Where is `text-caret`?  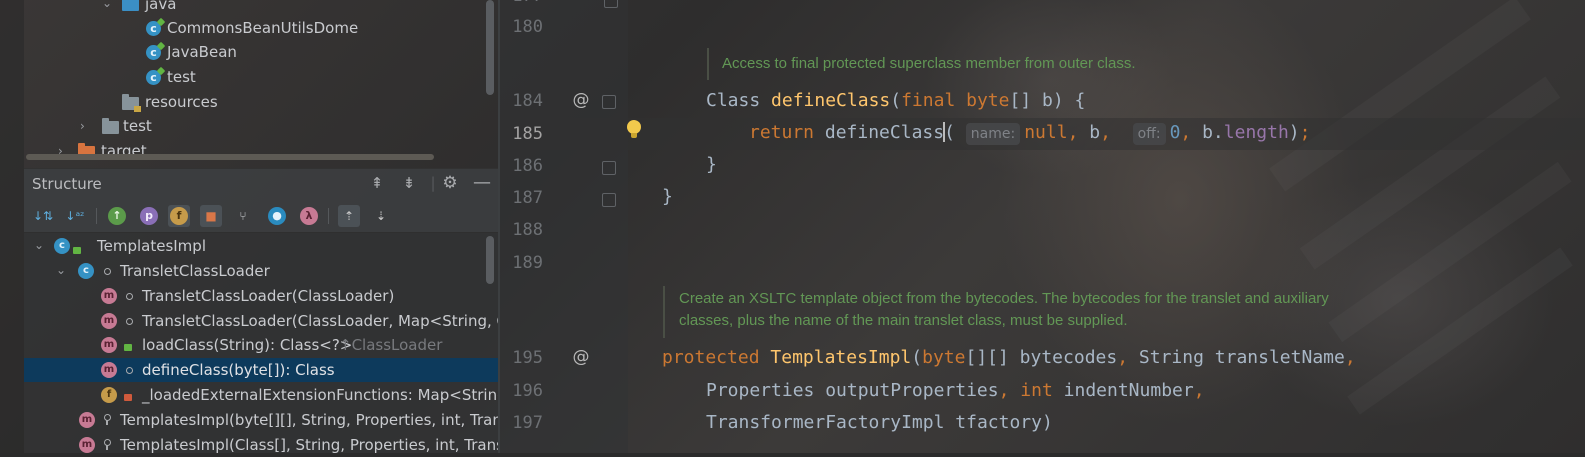
text-caret is located at coordinates (944, 132).